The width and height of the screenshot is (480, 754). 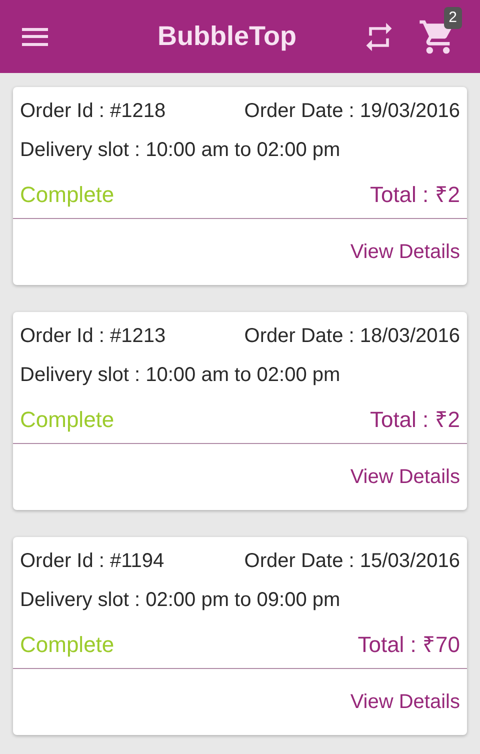 I want to click on order-id: Order Id : #1194, so click(x=92, y=561).